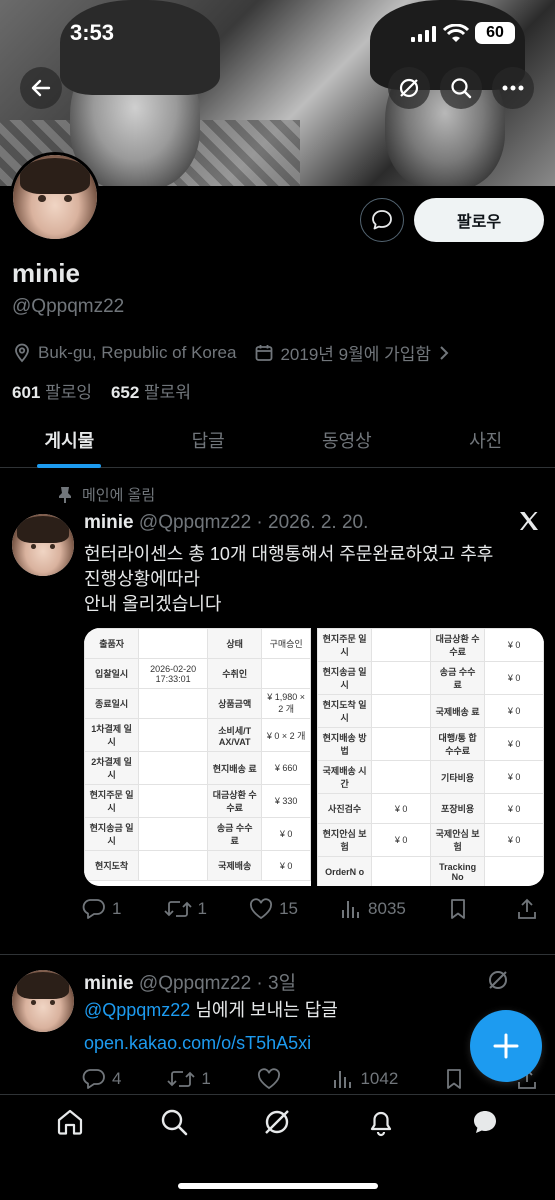 This screenshot has height=1200, width=555. What do you see at coordinates (68, 306) in the screenshot?
I see `profile-handle: @Qppqmz22` at bounding box center [68, 306].